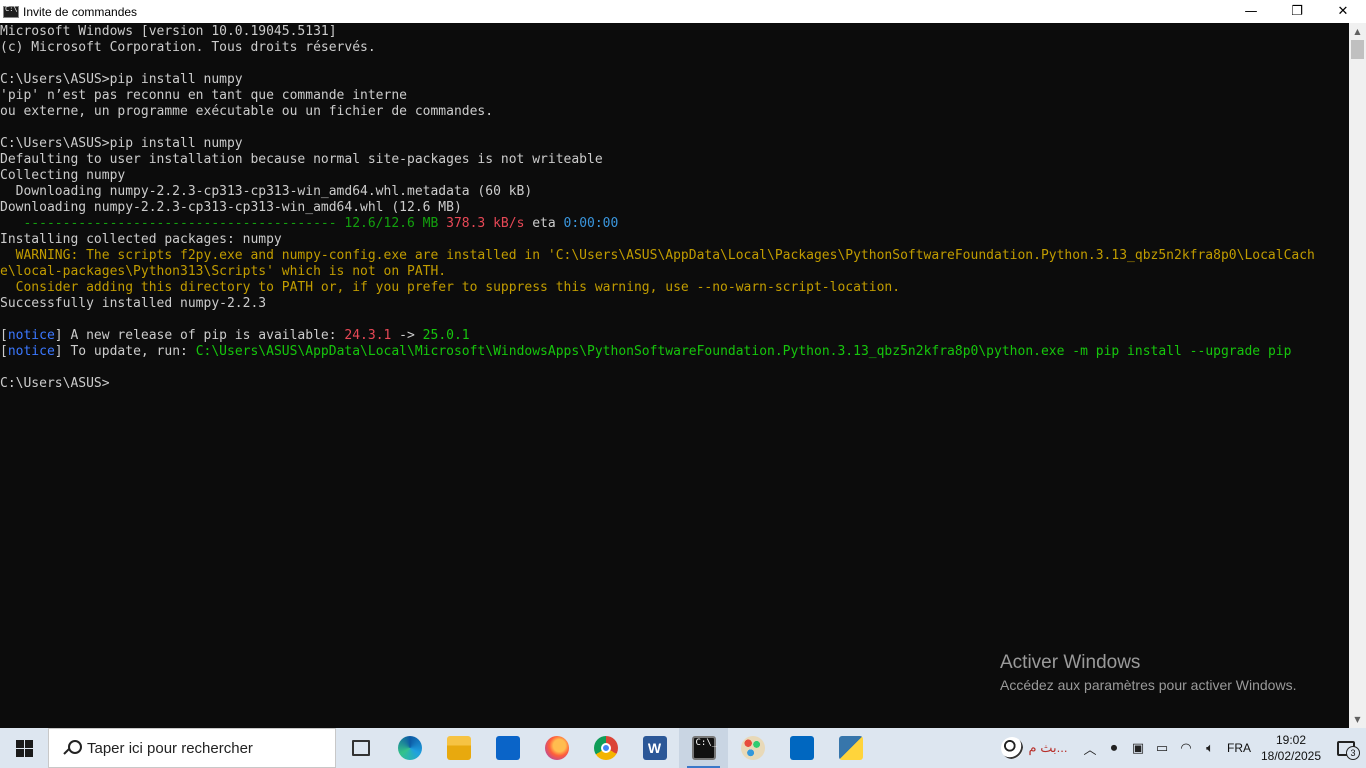  Describe the element at coordinates (674, 384) in the screenshot. I see `console-line: C:\Users\ASUS>` at that location.